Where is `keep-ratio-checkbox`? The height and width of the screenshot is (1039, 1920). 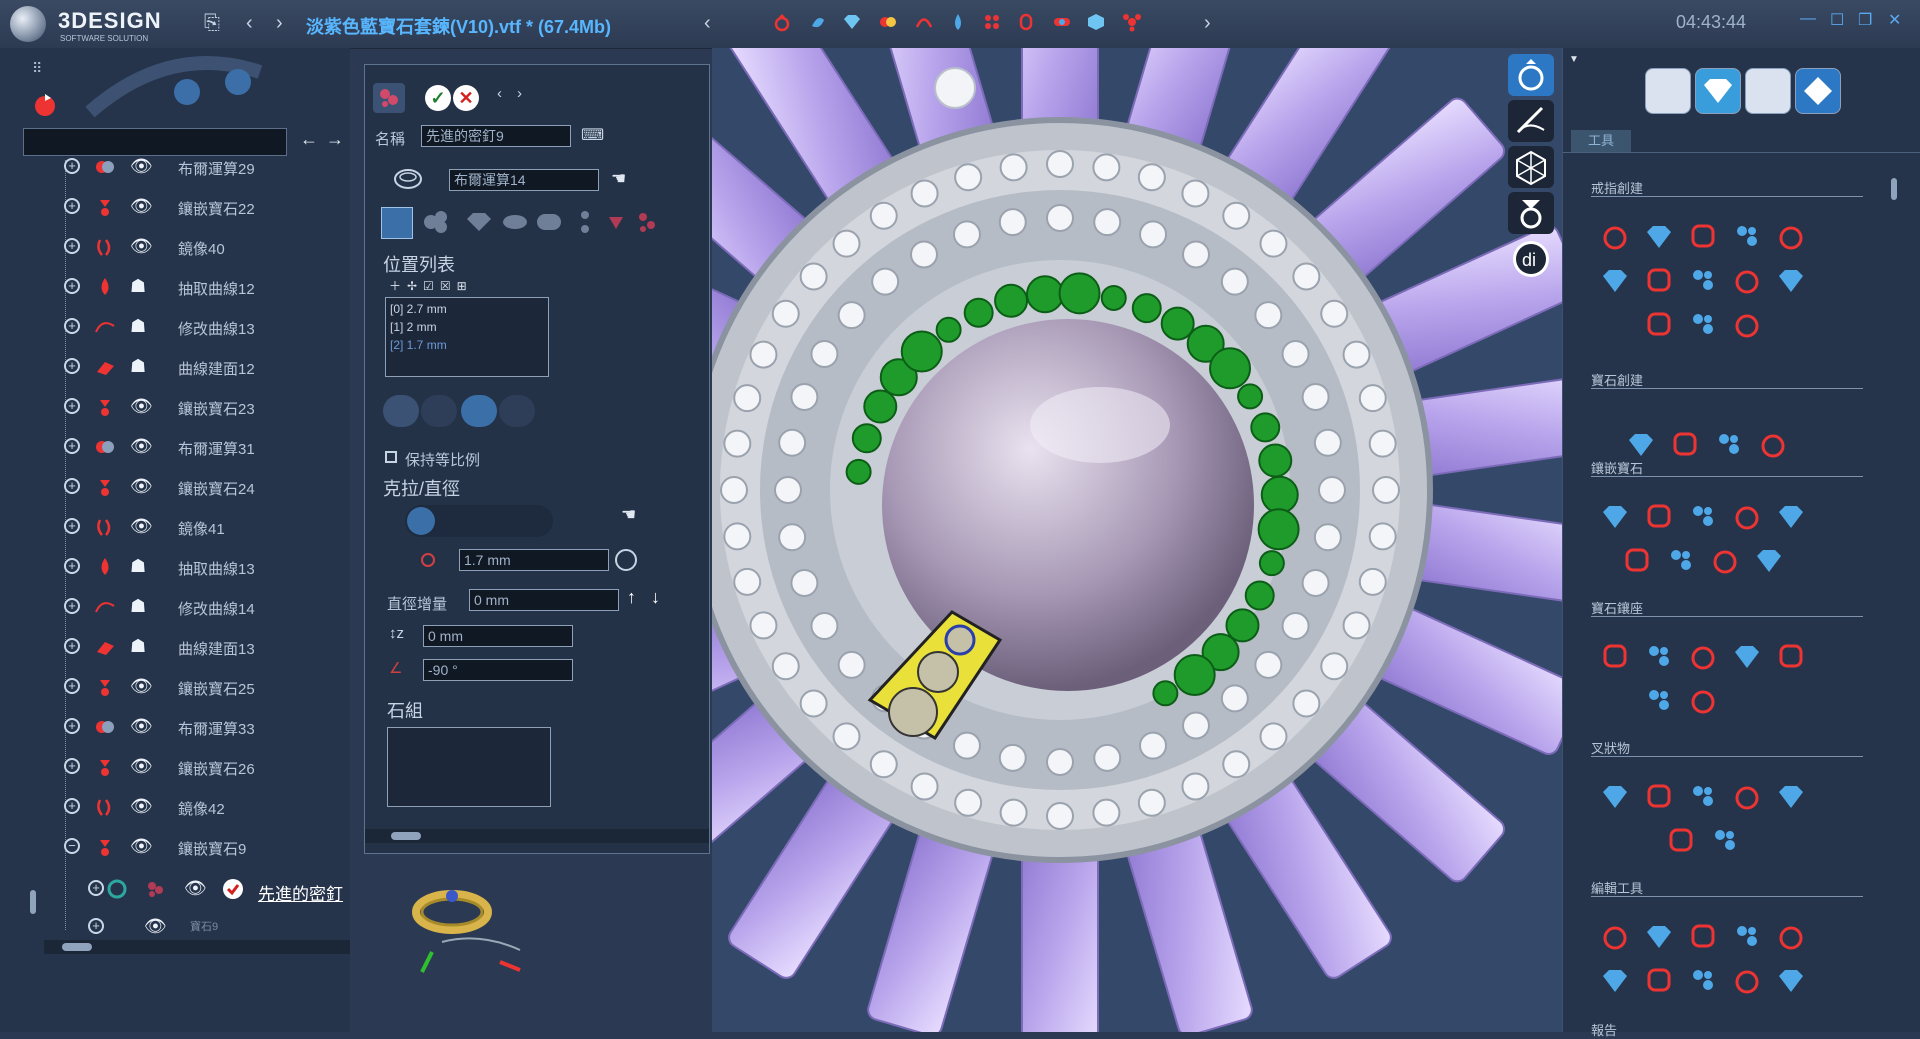 keep-ratio-checkbox is located at coordinates (391, 457).